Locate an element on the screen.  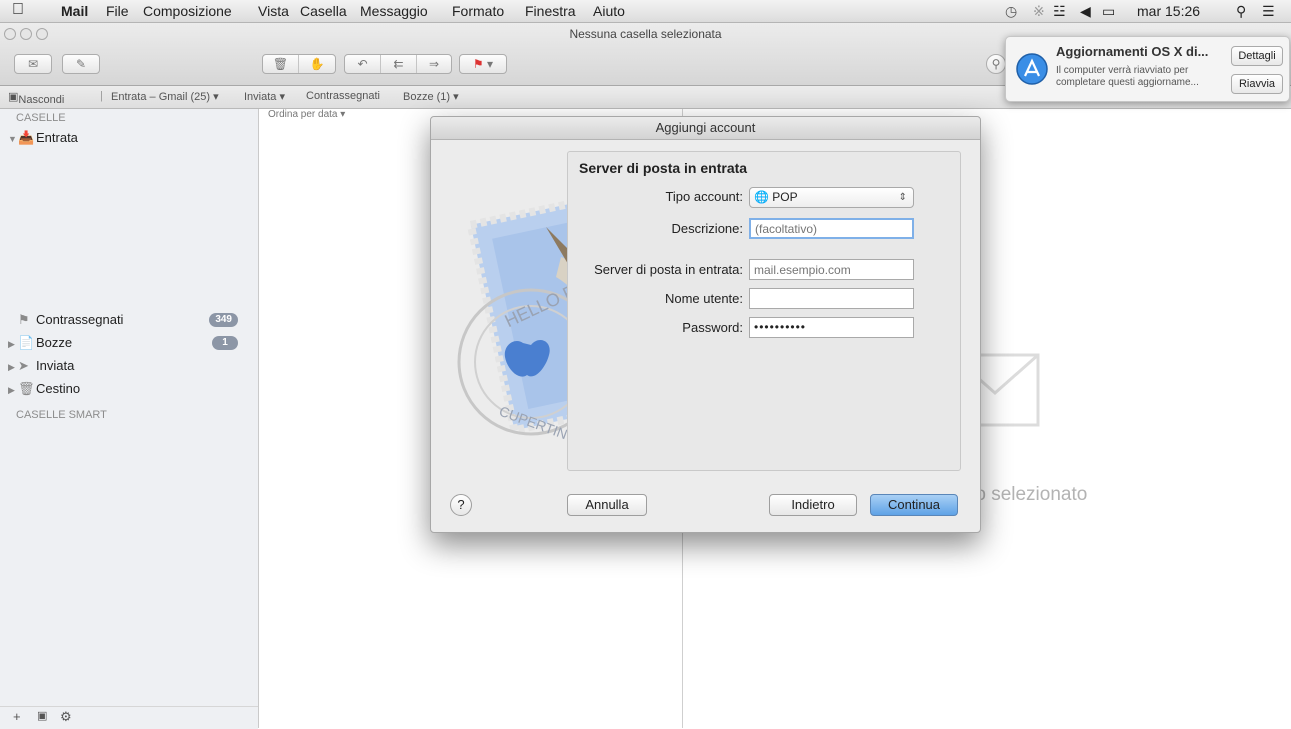
compose-button: ✎ is located at coordinates (81, 64).